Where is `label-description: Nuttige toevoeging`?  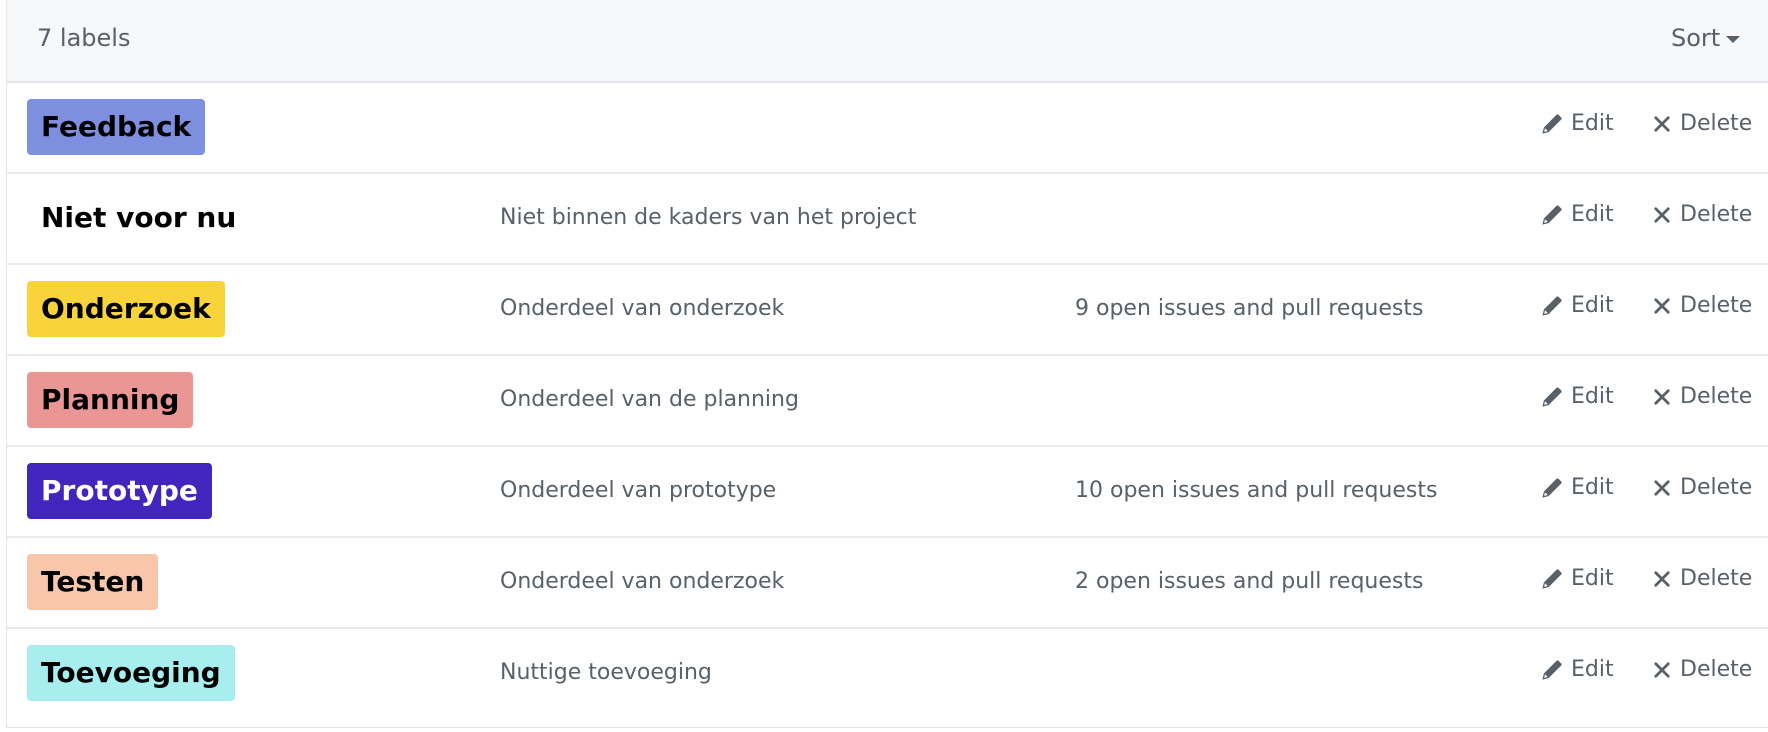 label-description: Nuttige toevoeging is located at coordinates (606, 672).